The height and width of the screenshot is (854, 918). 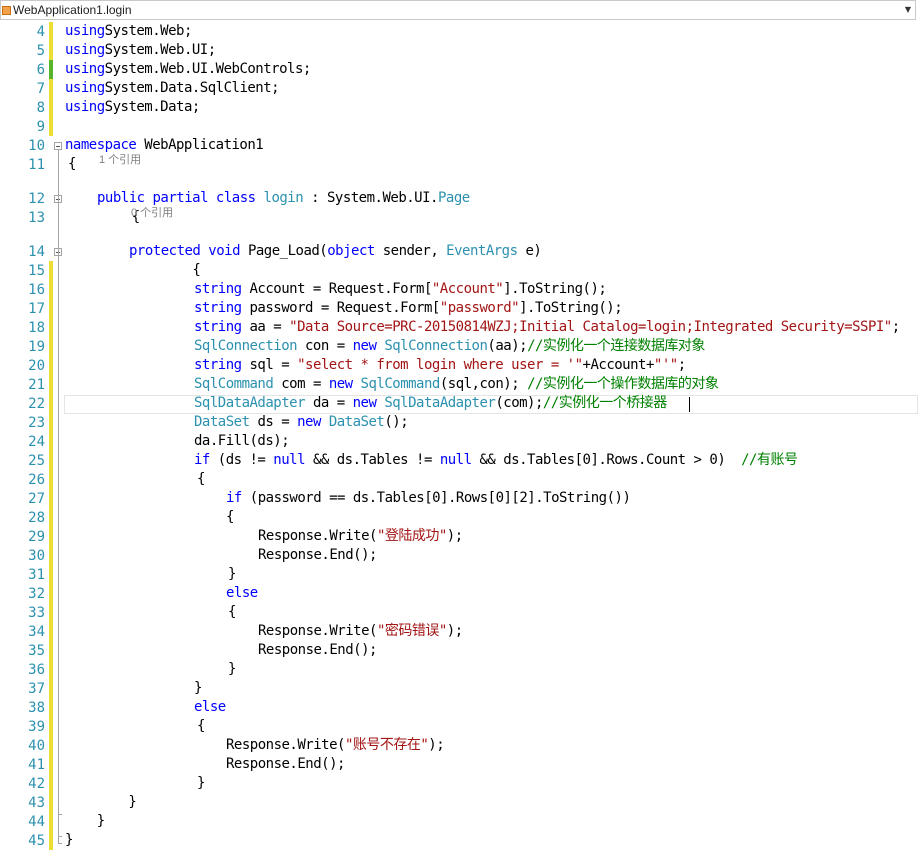 What do you see at coordinates (606, 460) in the screenshot?
I see `code-token: && ds.Tables[0].Rows.Count > 0)` at bounding box center [606, 460].